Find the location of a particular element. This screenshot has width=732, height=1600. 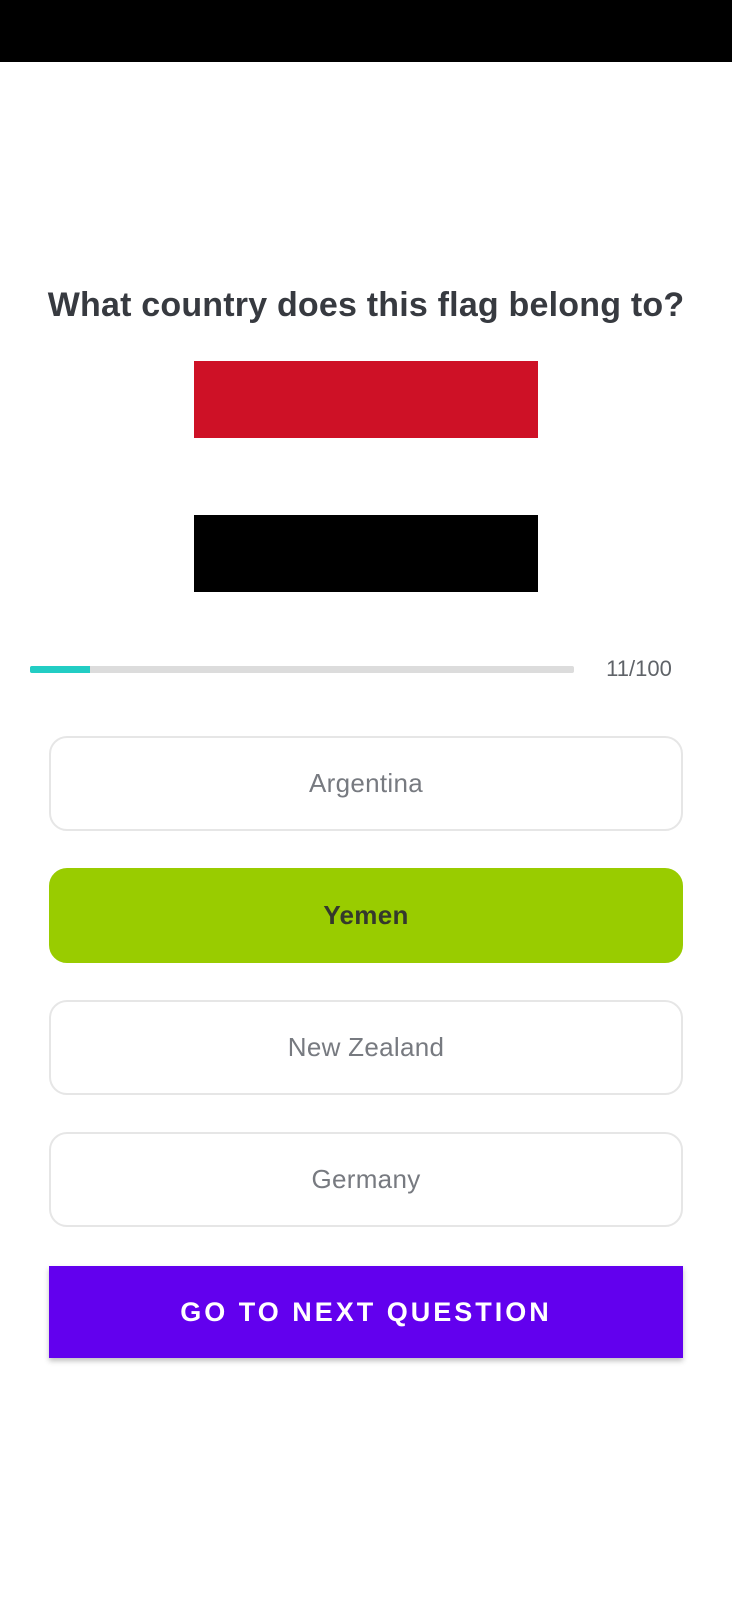

flag-band-middle is located at coordinates (366, 476).